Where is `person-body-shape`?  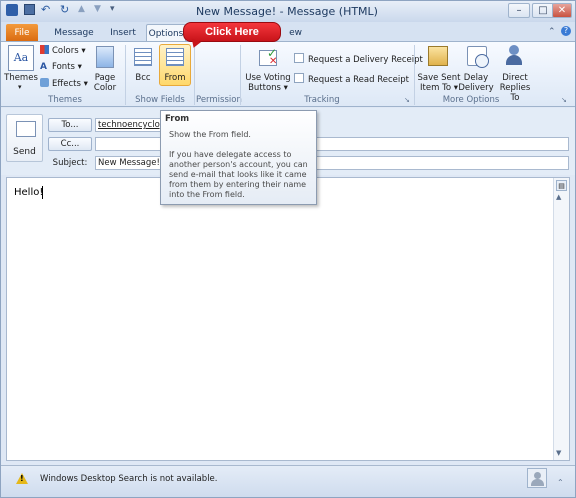 person-body-shape is located at coordinates (514, 60).